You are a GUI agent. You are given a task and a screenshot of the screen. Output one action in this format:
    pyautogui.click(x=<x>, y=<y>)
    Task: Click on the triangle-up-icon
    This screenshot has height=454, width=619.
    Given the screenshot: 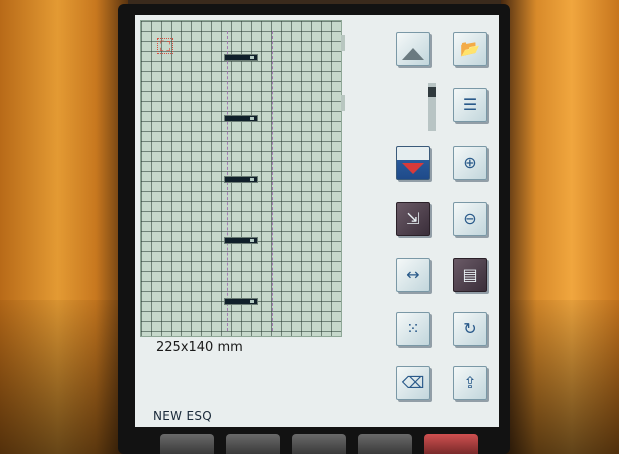 What is the action you would take?
    pyautogui.click(x=413, y=54)
    